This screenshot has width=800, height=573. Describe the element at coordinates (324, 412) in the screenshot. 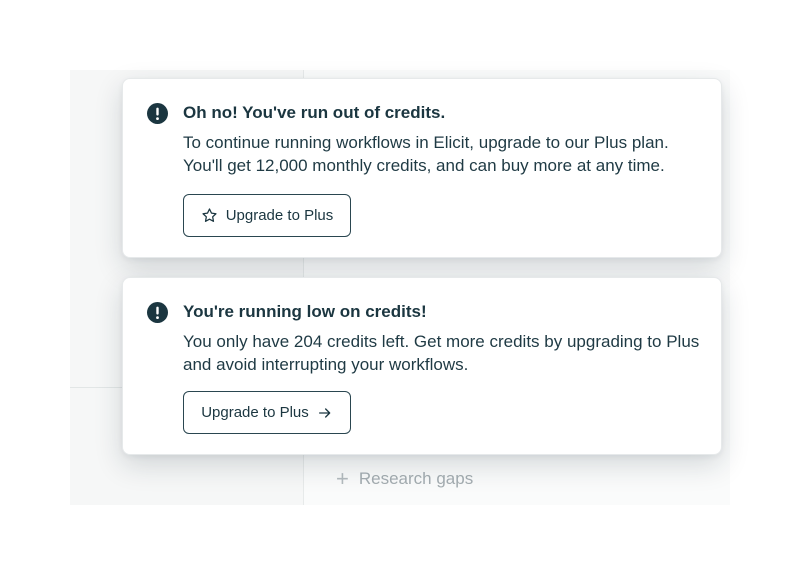

I see `arrow-right-icon` at that location.